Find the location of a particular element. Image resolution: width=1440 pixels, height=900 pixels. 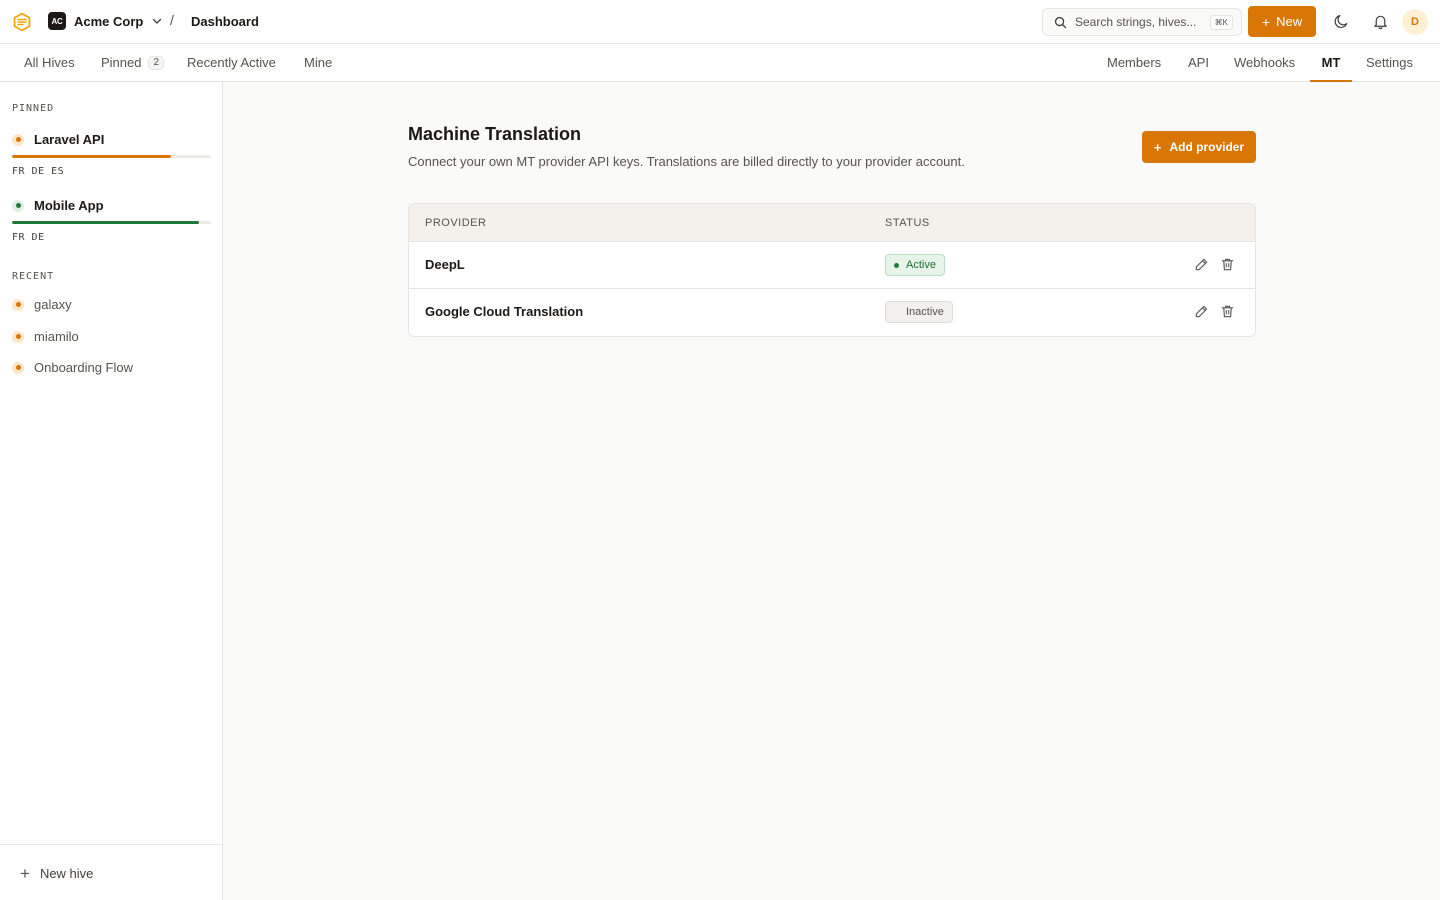

tab-all-hives: All Hives is located at coordinates (49, 62).